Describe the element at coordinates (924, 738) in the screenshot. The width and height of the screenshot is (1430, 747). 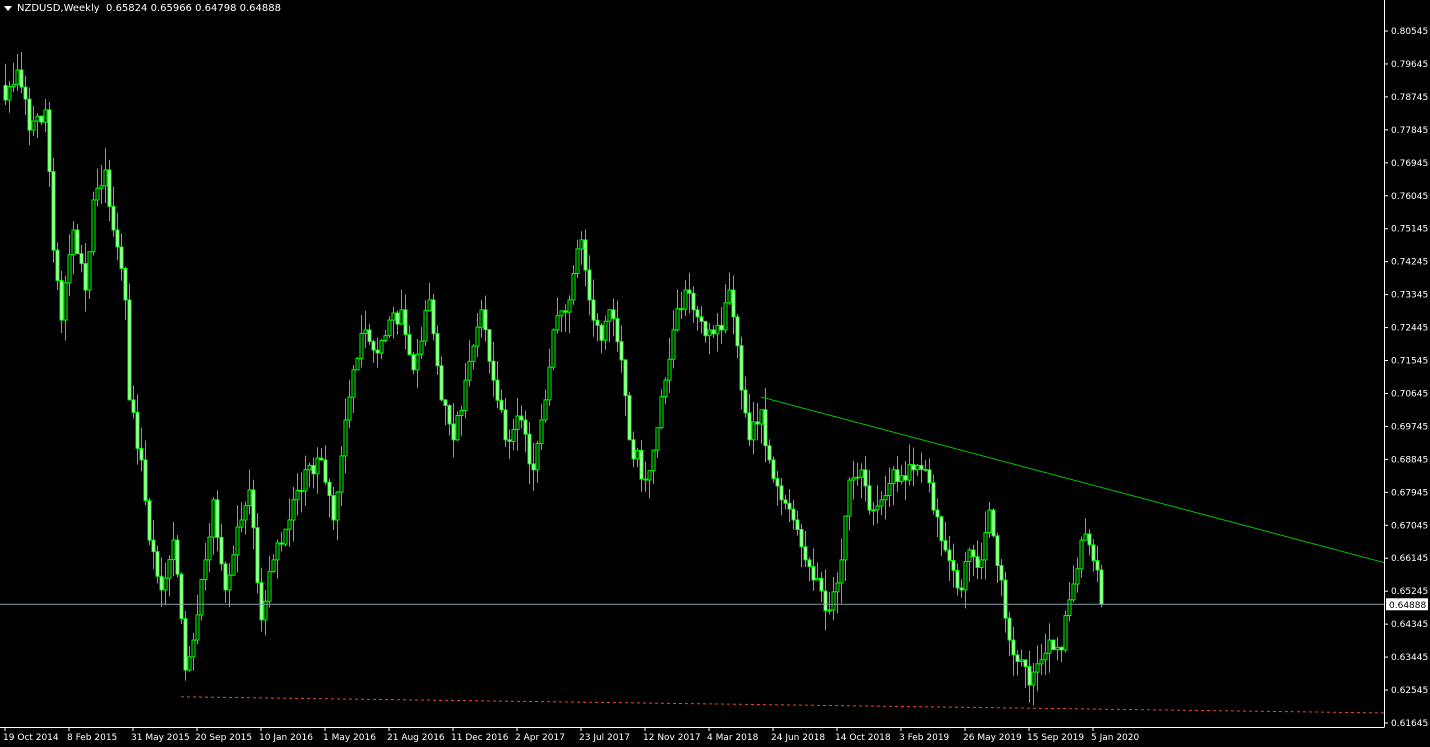
I see `time-tick-label: 3 Feb 2019` at that location.